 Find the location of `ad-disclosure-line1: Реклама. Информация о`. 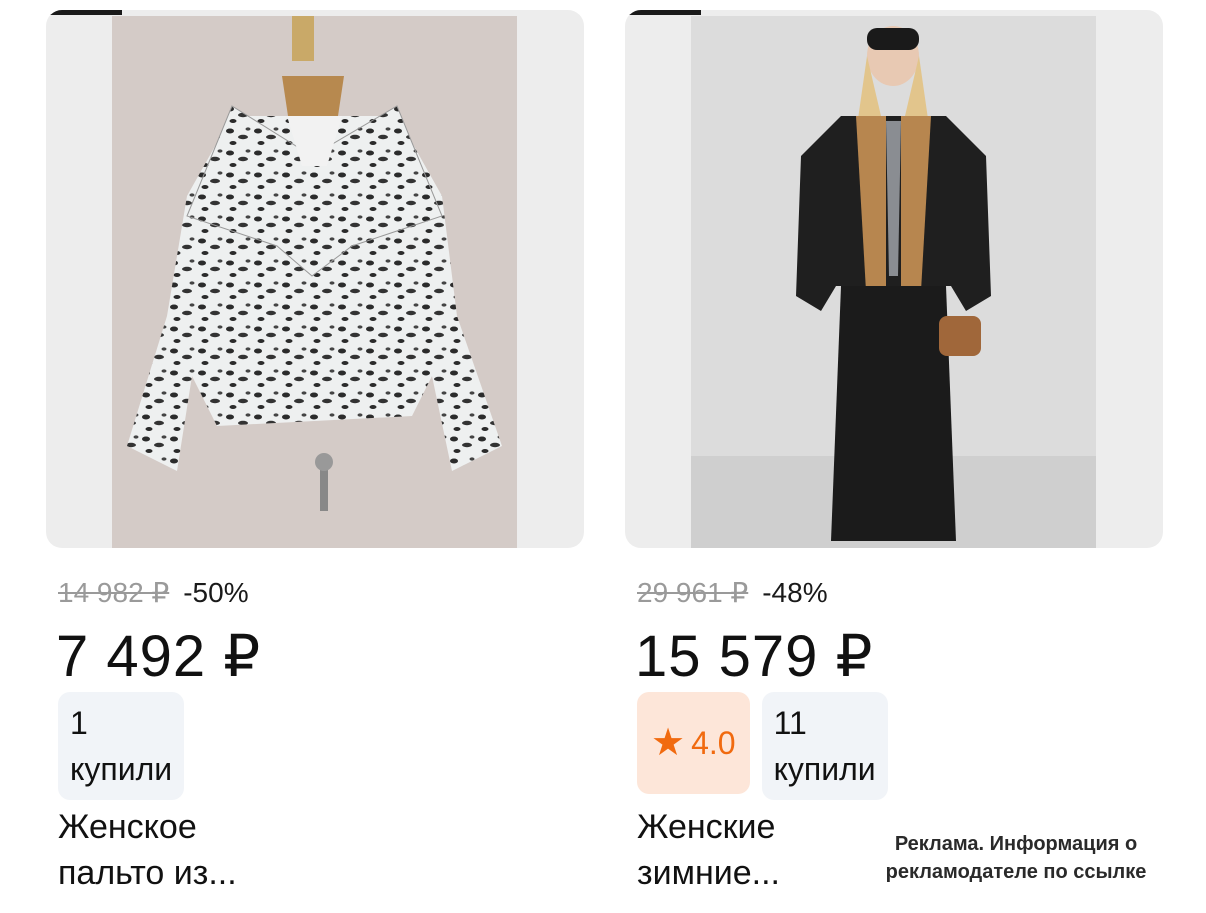

ad-disclosure-line1: Реклама. Информация о is located at coordinates (1016, 844).